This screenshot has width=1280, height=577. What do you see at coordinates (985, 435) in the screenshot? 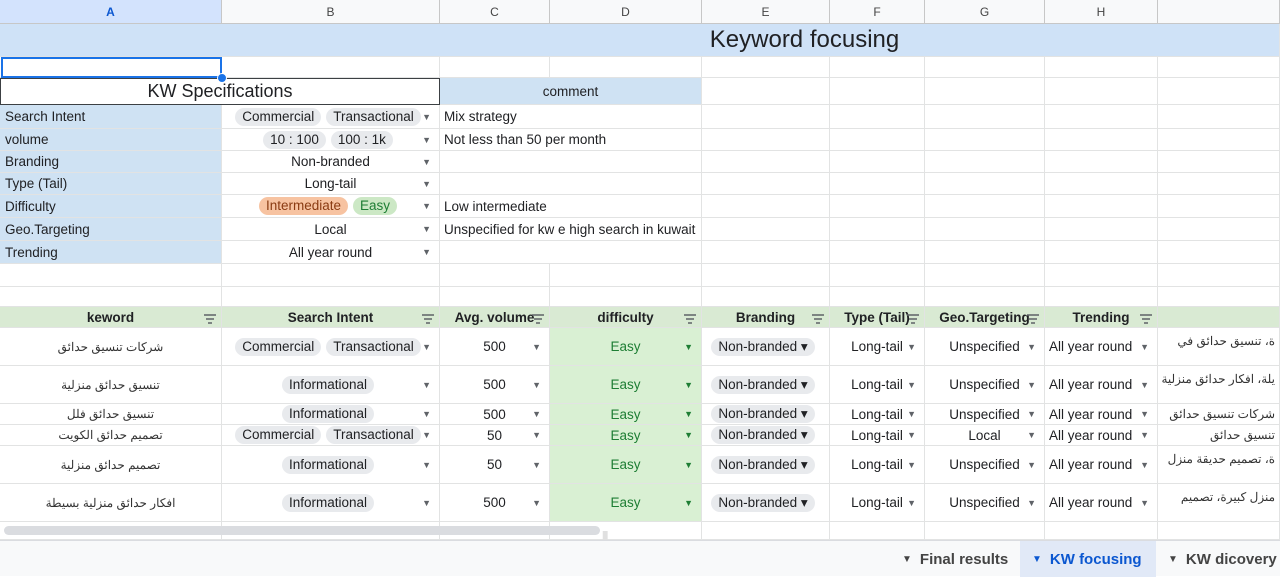
I see `geo-dropdown: Local ▼` at bounding box center [985, 435].